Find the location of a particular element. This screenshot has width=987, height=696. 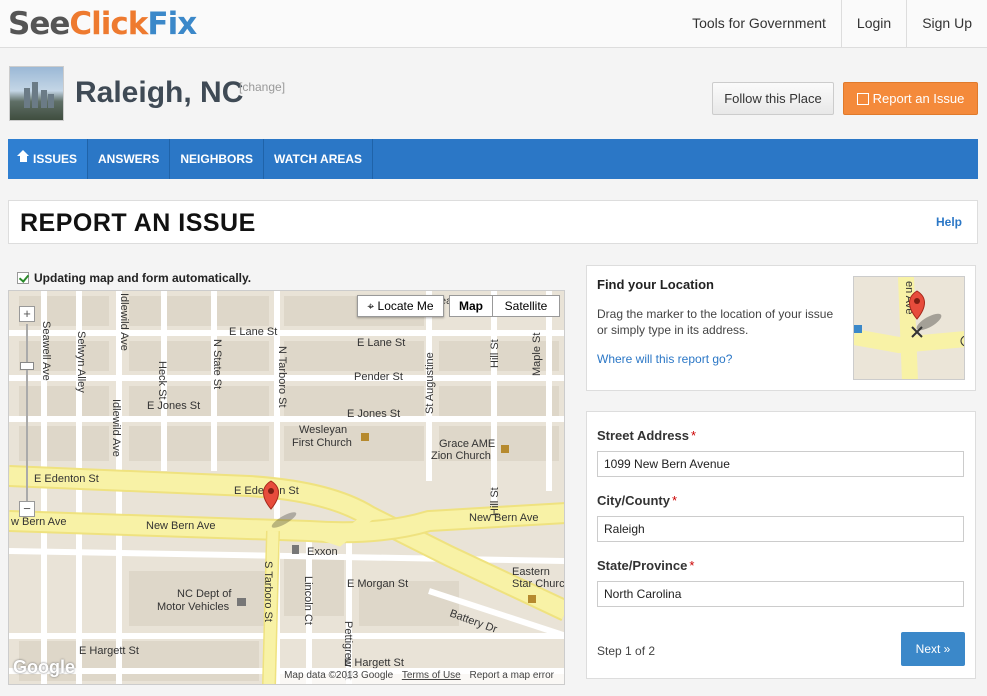

svg-text: Eastern is located at coordinates (531, 572).